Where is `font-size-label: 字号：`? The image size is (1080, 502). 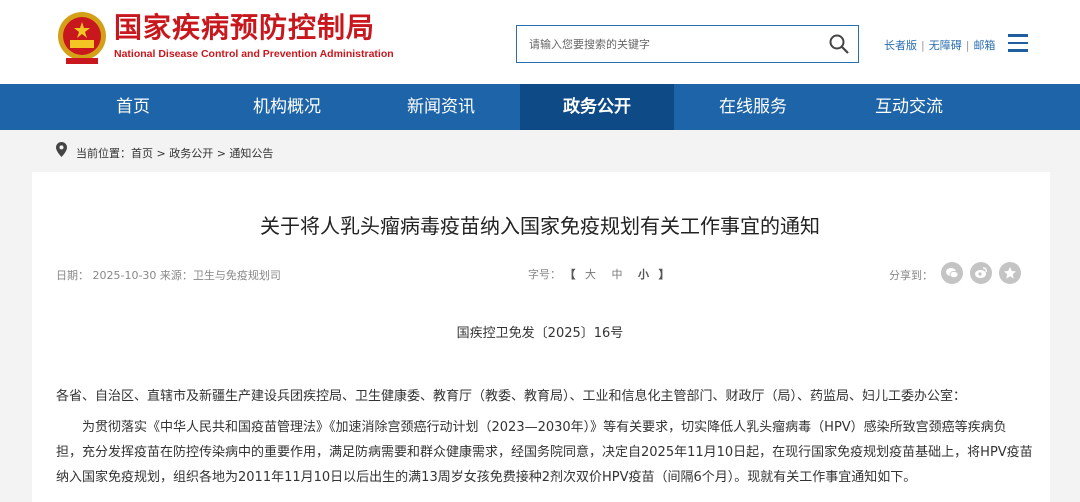 font-size-label: 字号： is located at coordinates (544, 274).